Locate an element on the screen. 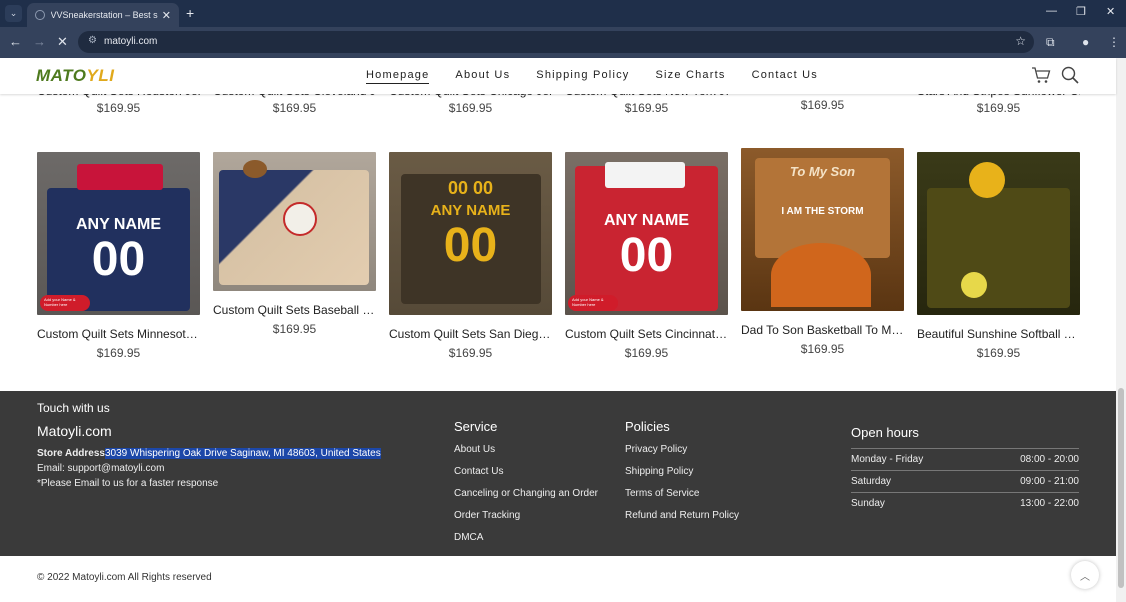  tab-title: VVSneakerstation – Best sneake is located at coordinates (104, 15).